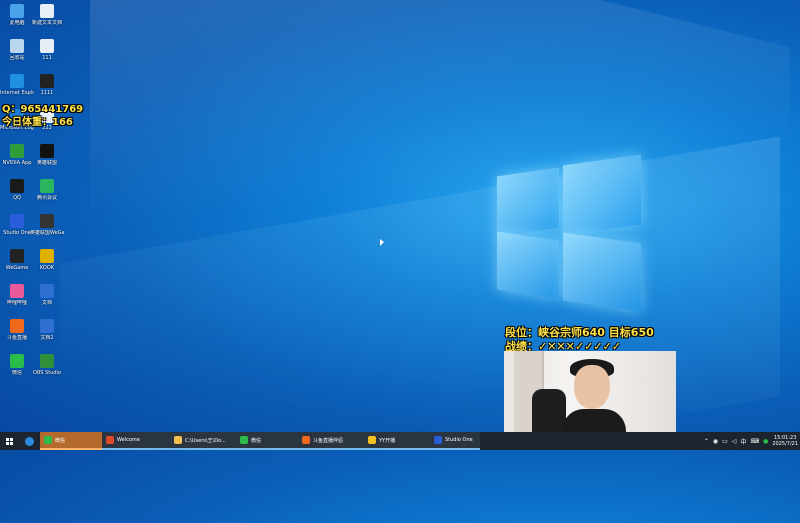 This screenshot has width=800, height=523. I want to click on desktop-icon-label: 文档, so click(46, 303).